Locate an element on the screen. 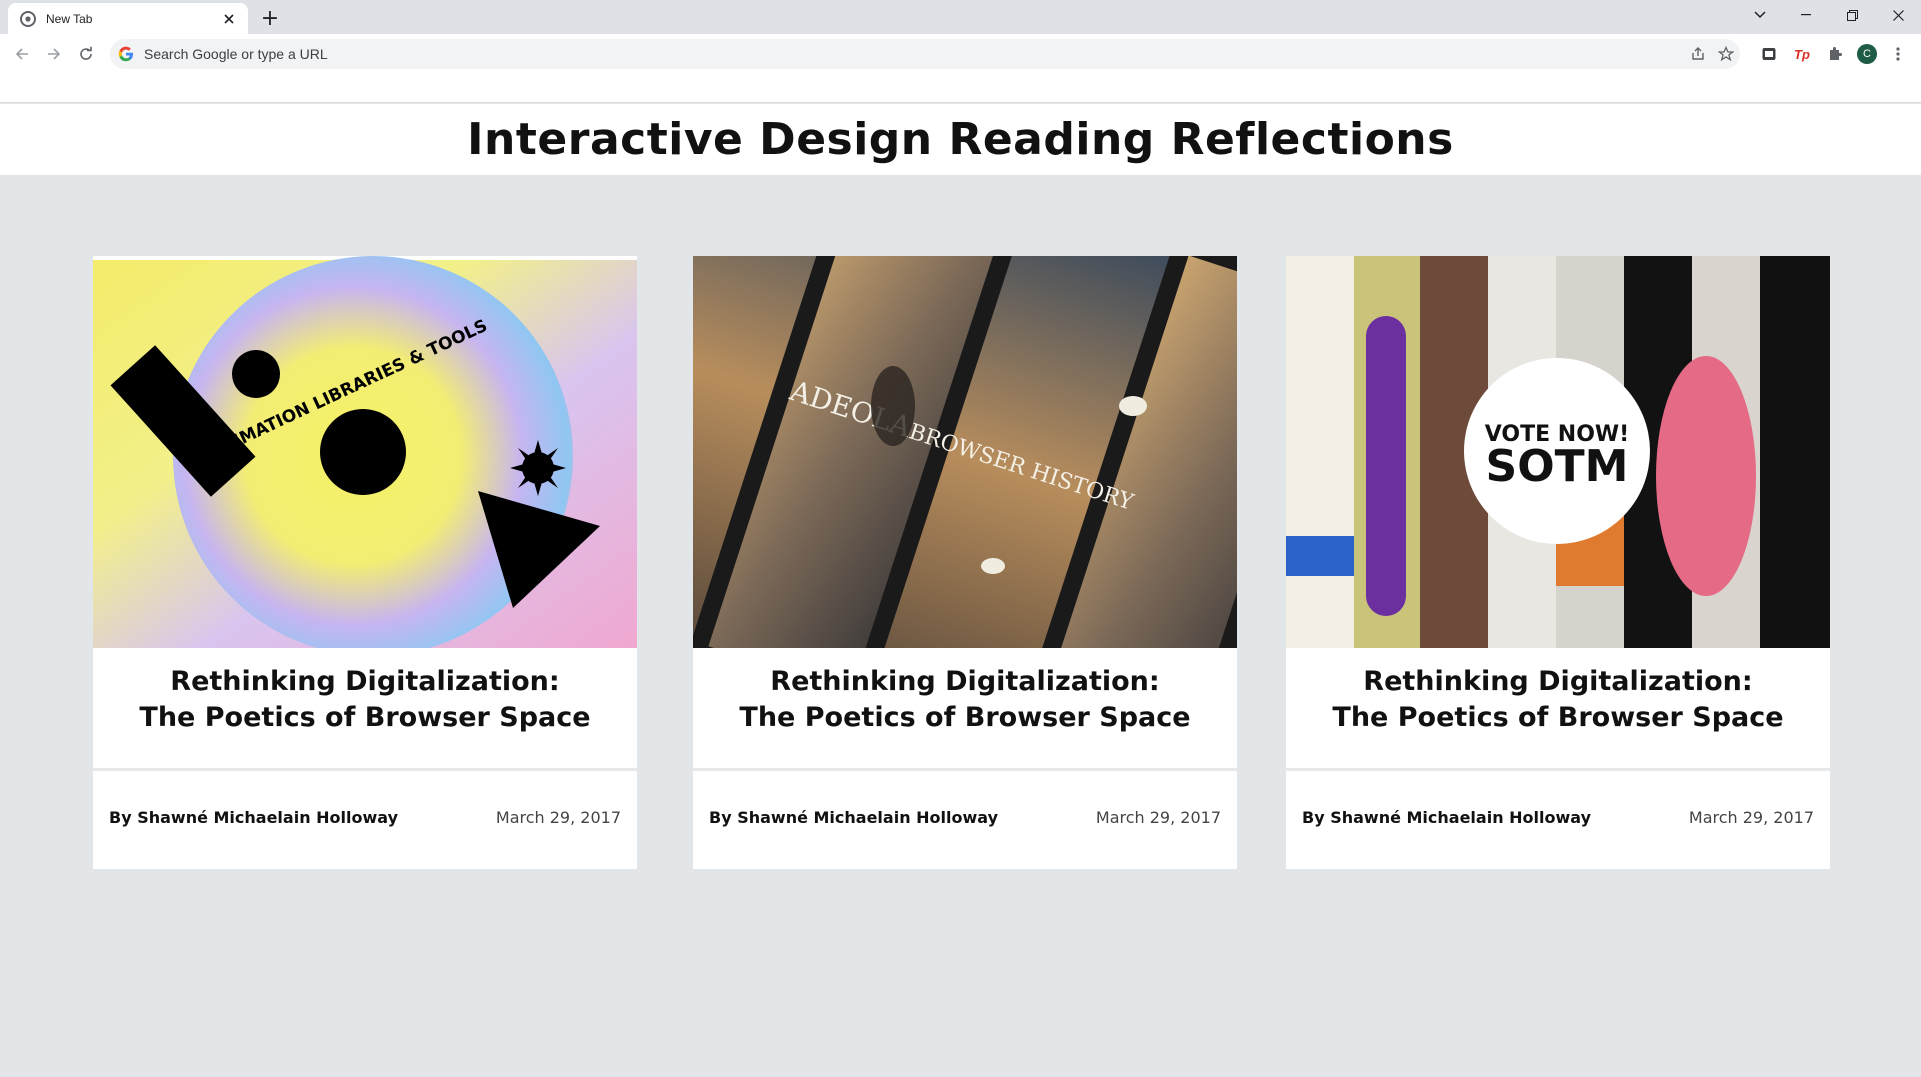 The width and height of the screenshot is (1921, 1077). minimize-icon is located at coordinates (1806, 15).